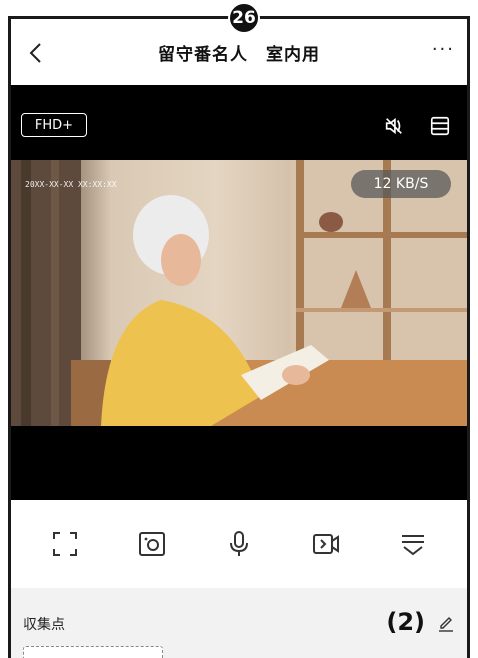 This screenshot has width=478, height=658. Describe the element at coordinates (239, 54) in the screenshot. I see `page-title: 留守番名人 室内用` at that location.